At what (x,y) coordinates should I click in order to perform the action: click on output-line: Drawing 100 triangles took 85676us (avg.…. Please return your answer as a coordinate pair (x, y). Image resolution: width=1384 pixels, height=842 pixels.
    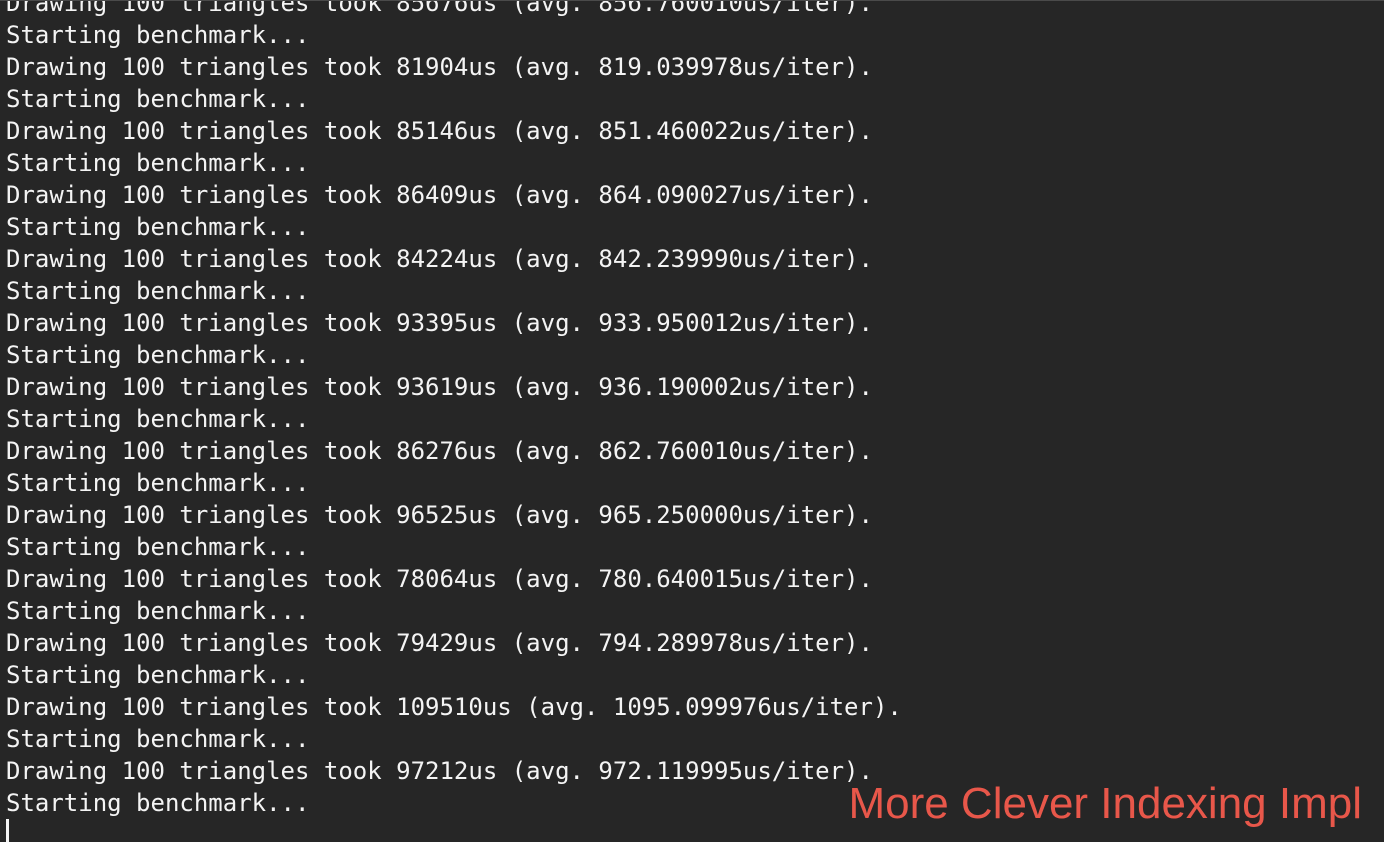
    Looking at the image, I should click on (439, 8).